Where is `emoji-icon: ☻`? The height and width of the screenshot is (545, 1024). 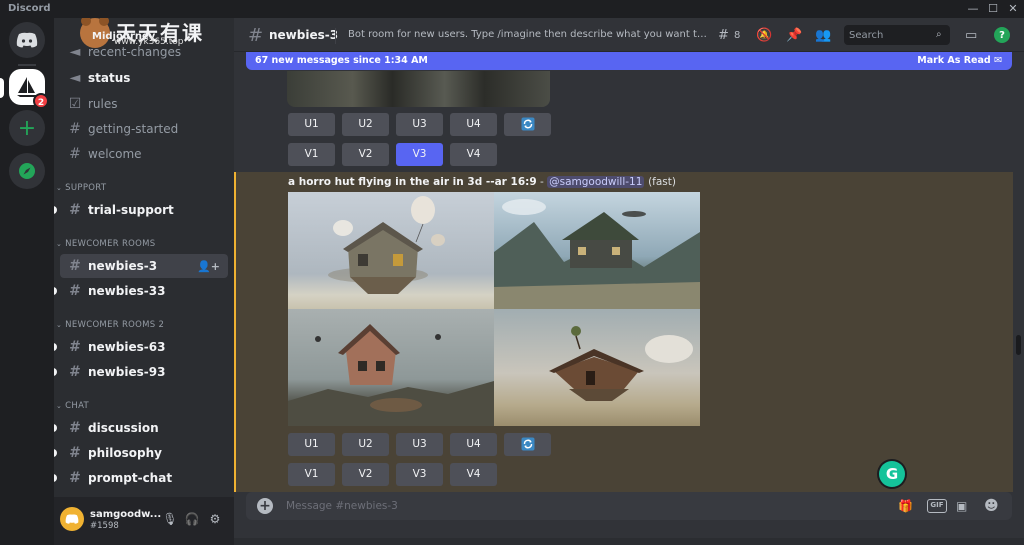
emoji-icon: ☻ is located at coordinates (991, 506).